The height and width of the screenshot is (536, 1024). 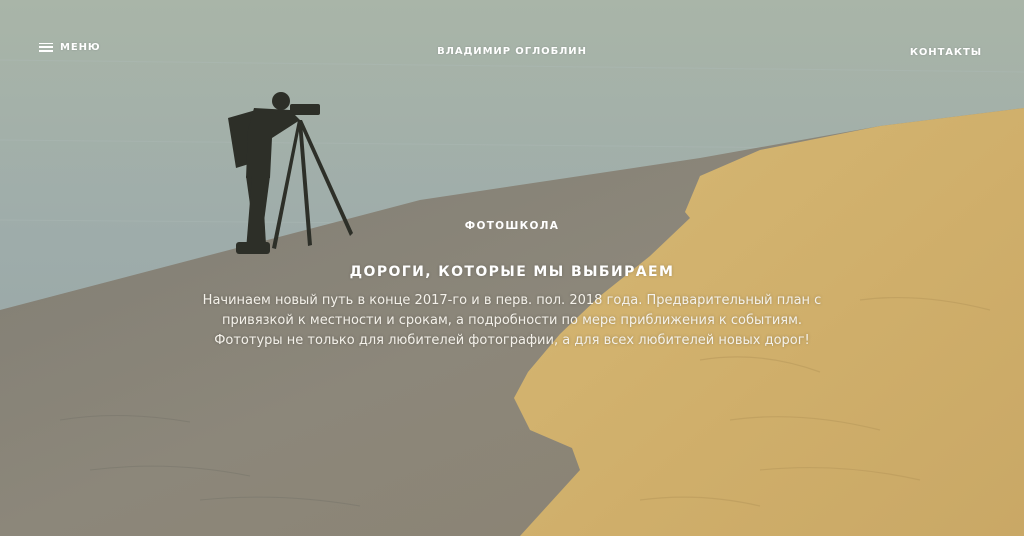 I want to click on hero-title: ДОРОГИ, КОТОРЫЕ МЫ ВЫБИРАЕМ, so click(x=512, y=272).